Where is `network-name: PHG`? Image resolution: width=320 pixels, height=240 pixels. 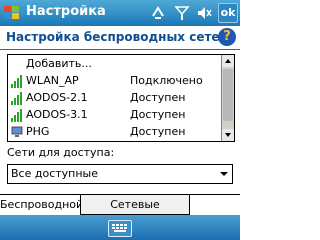
network-name: PHG is located at coordinates (38, 131).